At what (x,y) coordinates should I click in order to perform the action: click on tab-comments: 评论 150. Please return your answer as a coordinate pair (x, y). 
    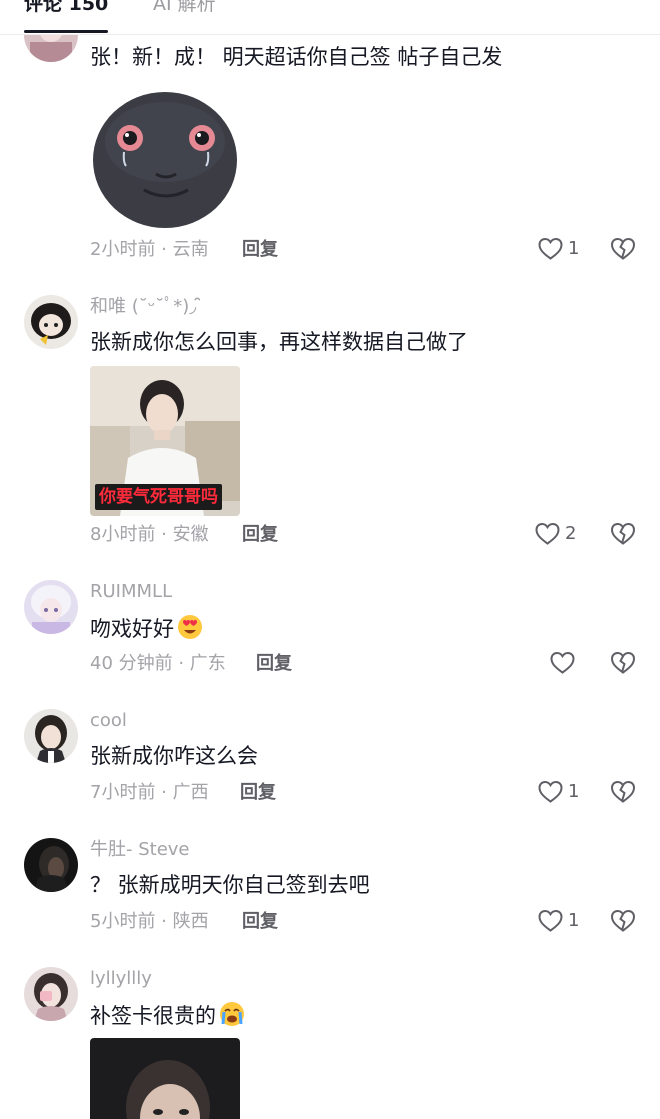
    Looking at the image, I should click on (66, 8).